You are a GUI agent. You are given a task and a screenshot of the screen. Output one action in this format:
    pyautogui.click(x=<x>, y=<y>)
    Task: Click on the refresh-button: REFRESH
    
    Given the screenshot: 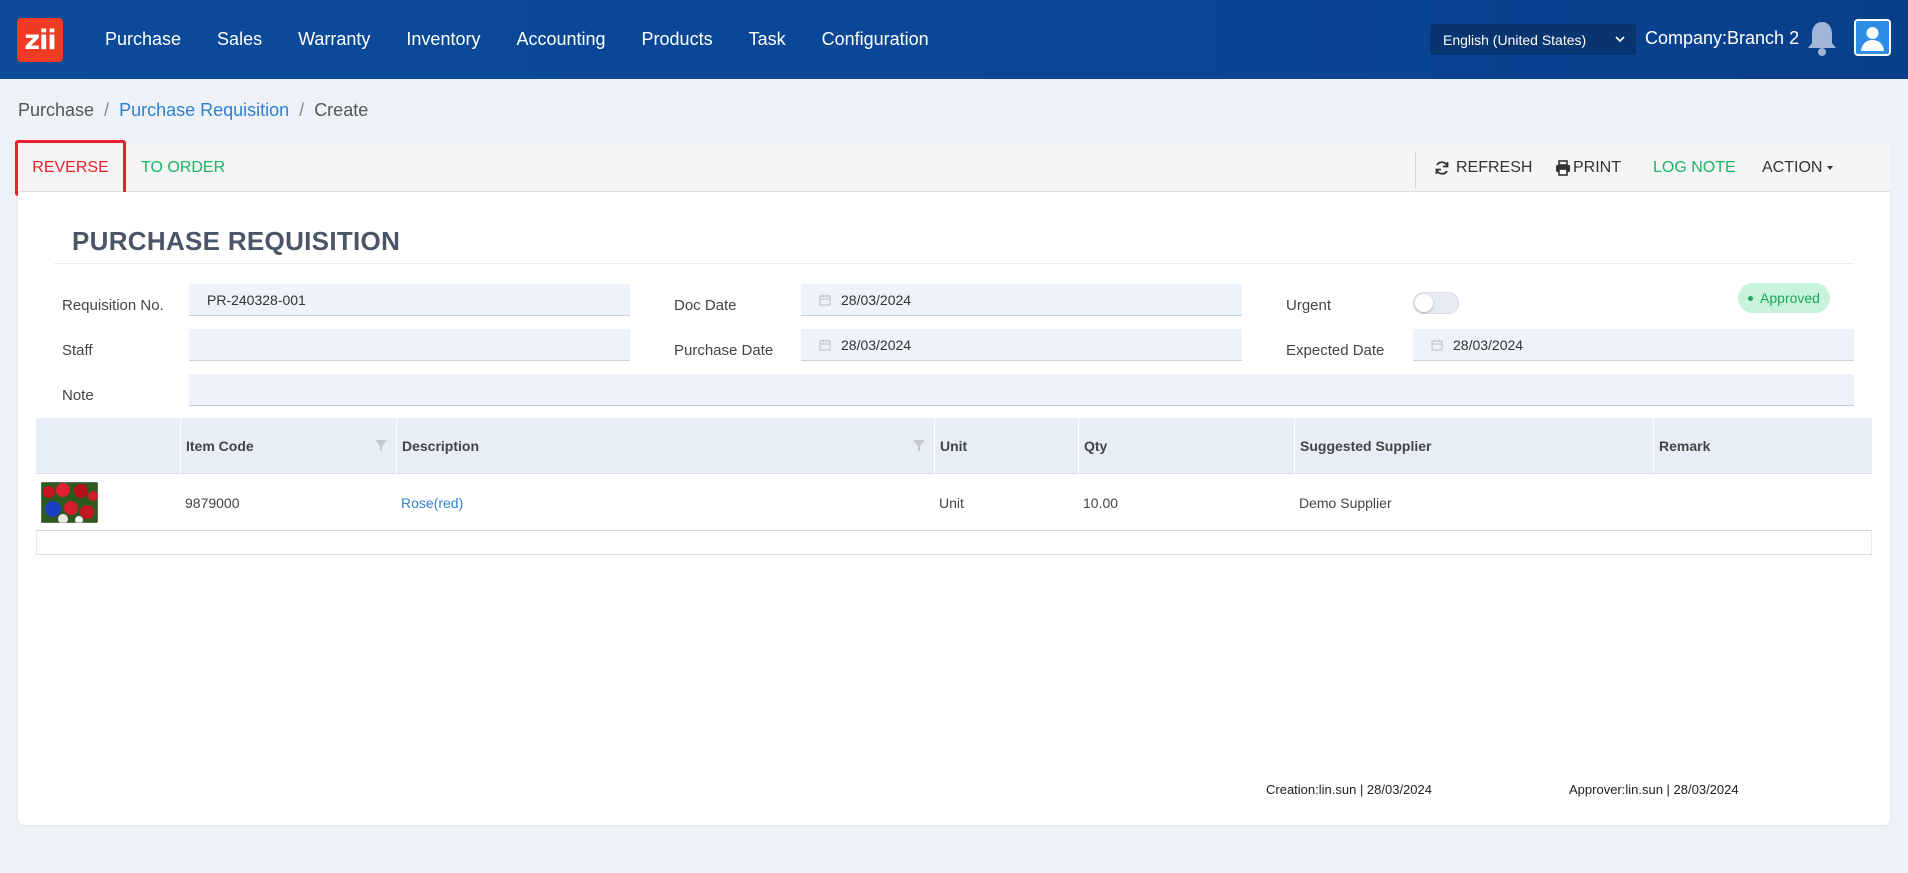 What is the action you would take?
    pyautogui.click(x=1483, y=168)
    